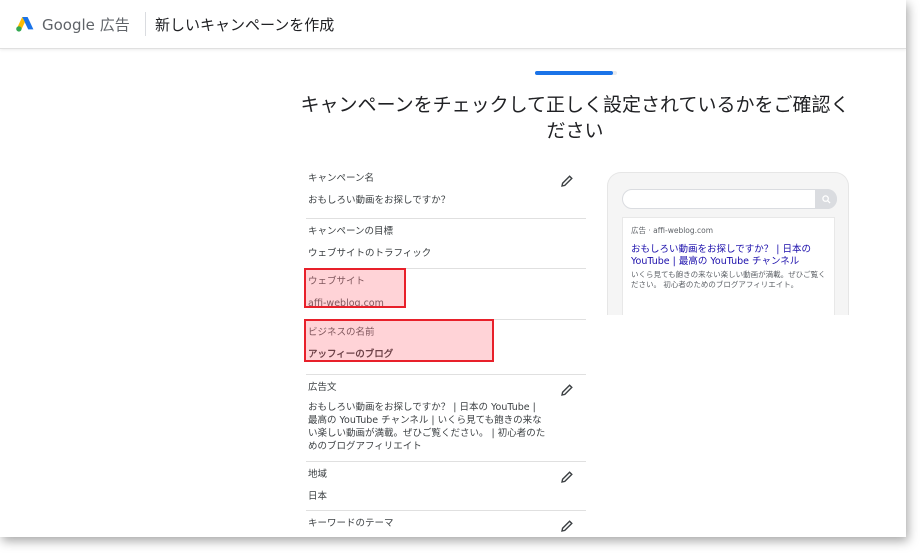 The image size is (921, 555). I want to click on row-value: ウェブサイトのトラフィック, so click(370, 253).